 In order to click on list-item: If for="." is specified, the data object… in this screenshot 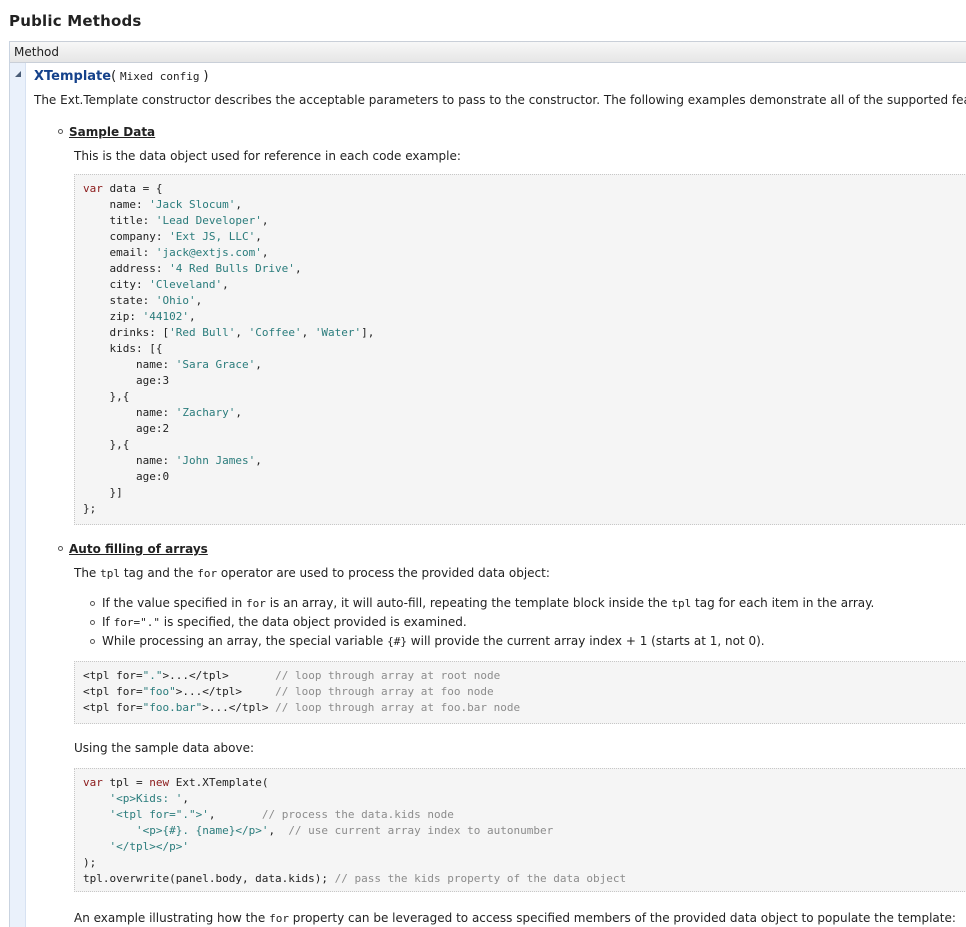, I will do `click(482, 622)`.